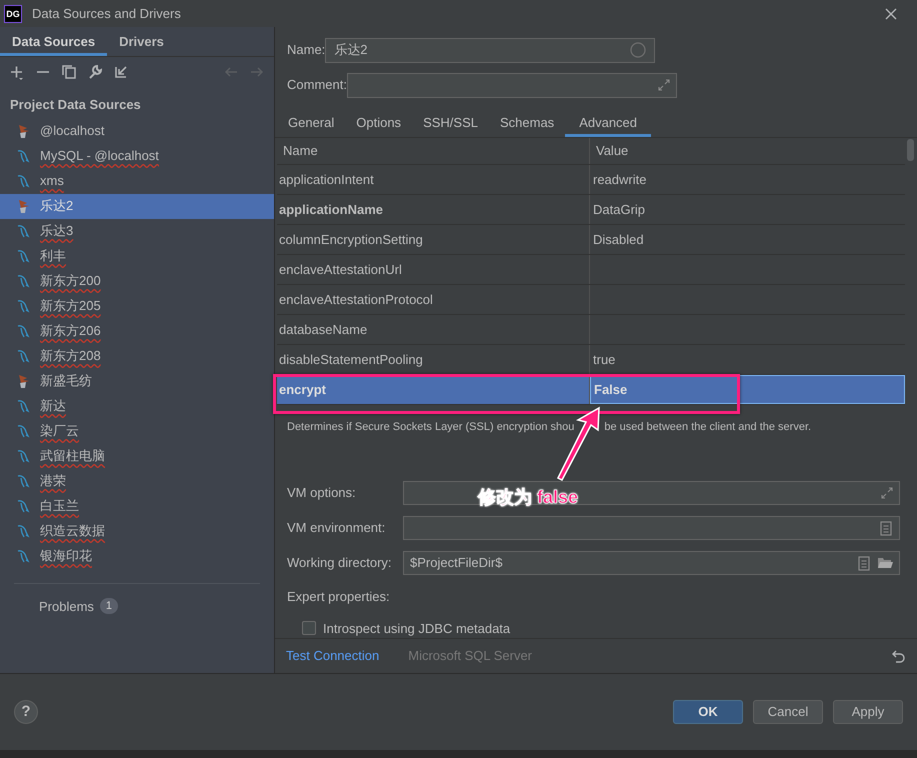  Describe the element at coordinates (121, 72) in the screenshot. I see `import-icon` at that location.